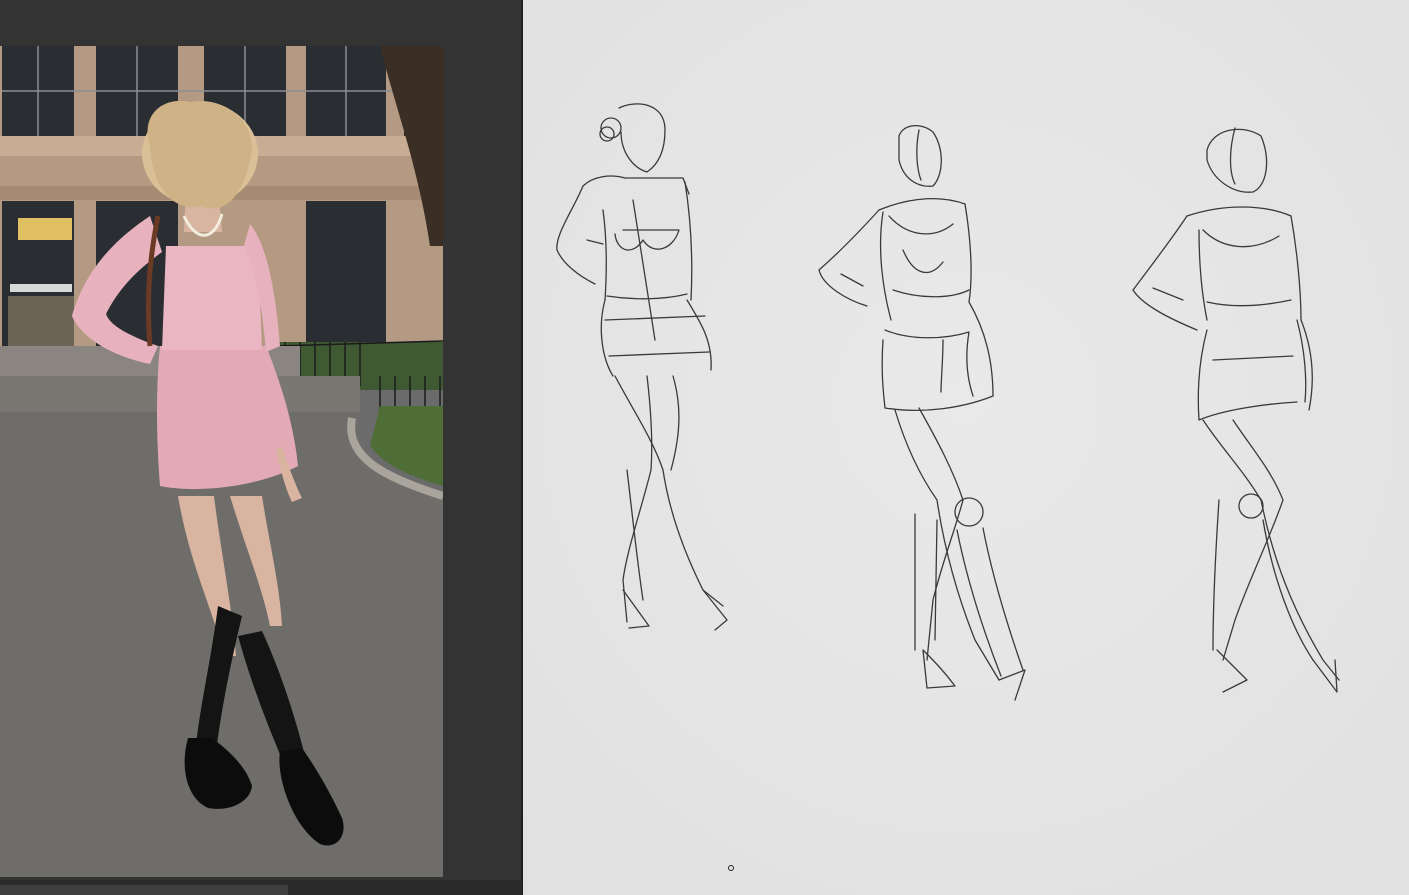 This screenshot has height=895, width=1409. Describe the element at coordinates (731, 868) in the screenshot. I see `pen-cursor-icon` at that location.